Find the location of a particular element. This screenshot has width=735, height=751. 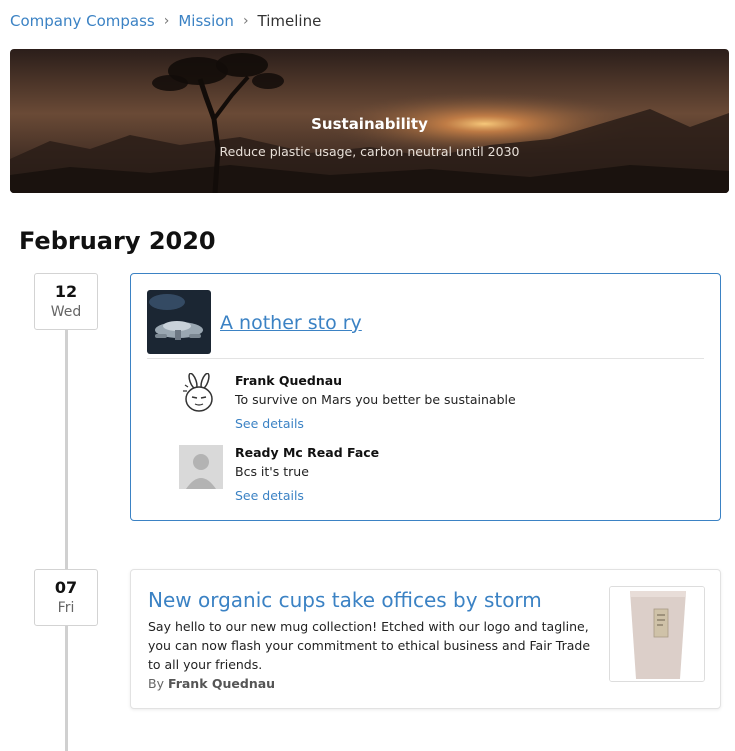

news-title-link: New organic cups take offices by storm is located at coordinates (345, 600).